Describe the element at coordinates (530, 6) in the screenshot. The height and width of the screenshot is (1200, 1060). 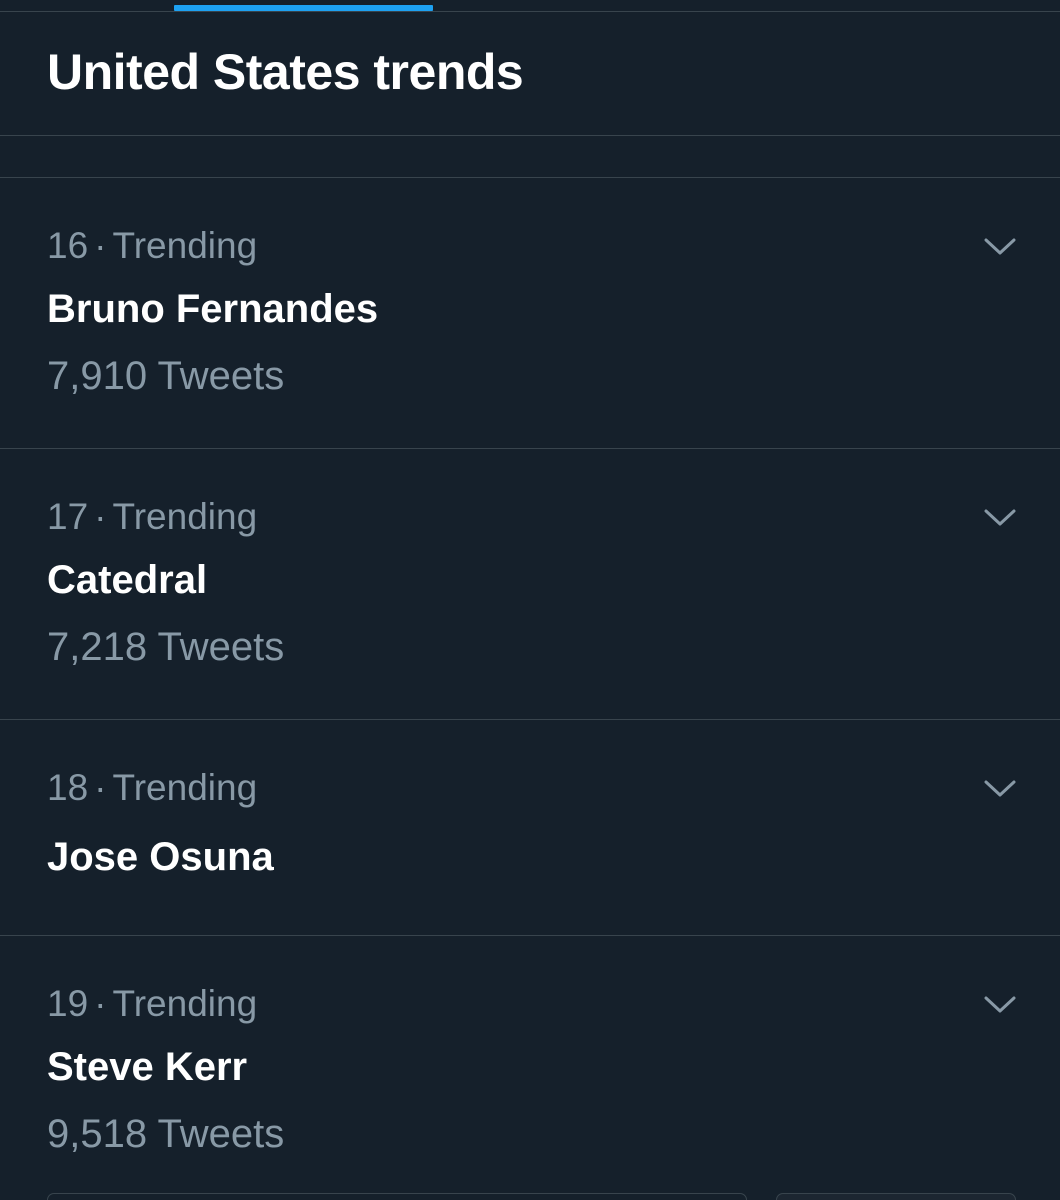
I see `top-tab-bar` at that location.